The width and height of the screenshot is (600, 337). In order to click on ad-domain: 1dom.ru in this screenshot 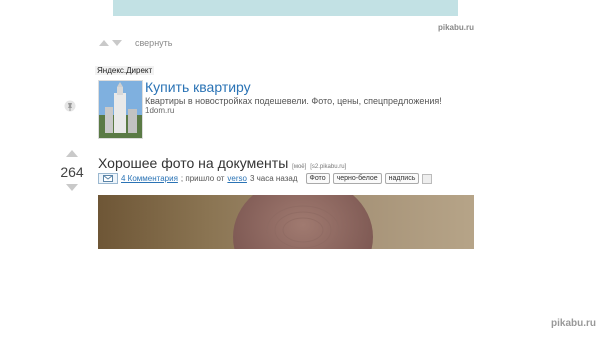, I will do `click(159, 110)`.